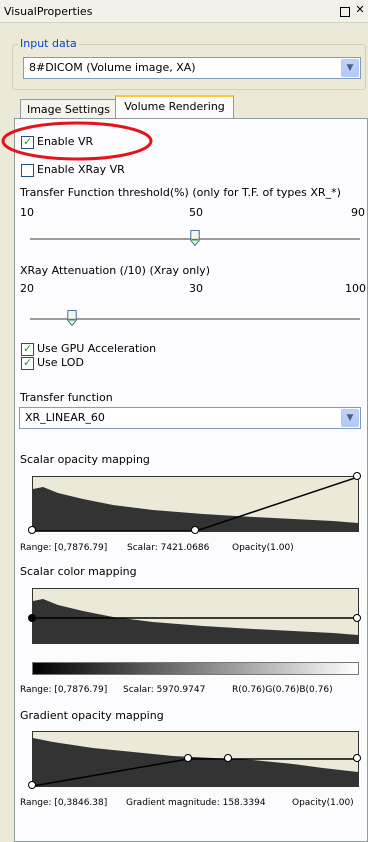 This screenshot has width=368, height=842. I want to click on transfer-function-value: XR_LINEAR_60, so click(65, 417).